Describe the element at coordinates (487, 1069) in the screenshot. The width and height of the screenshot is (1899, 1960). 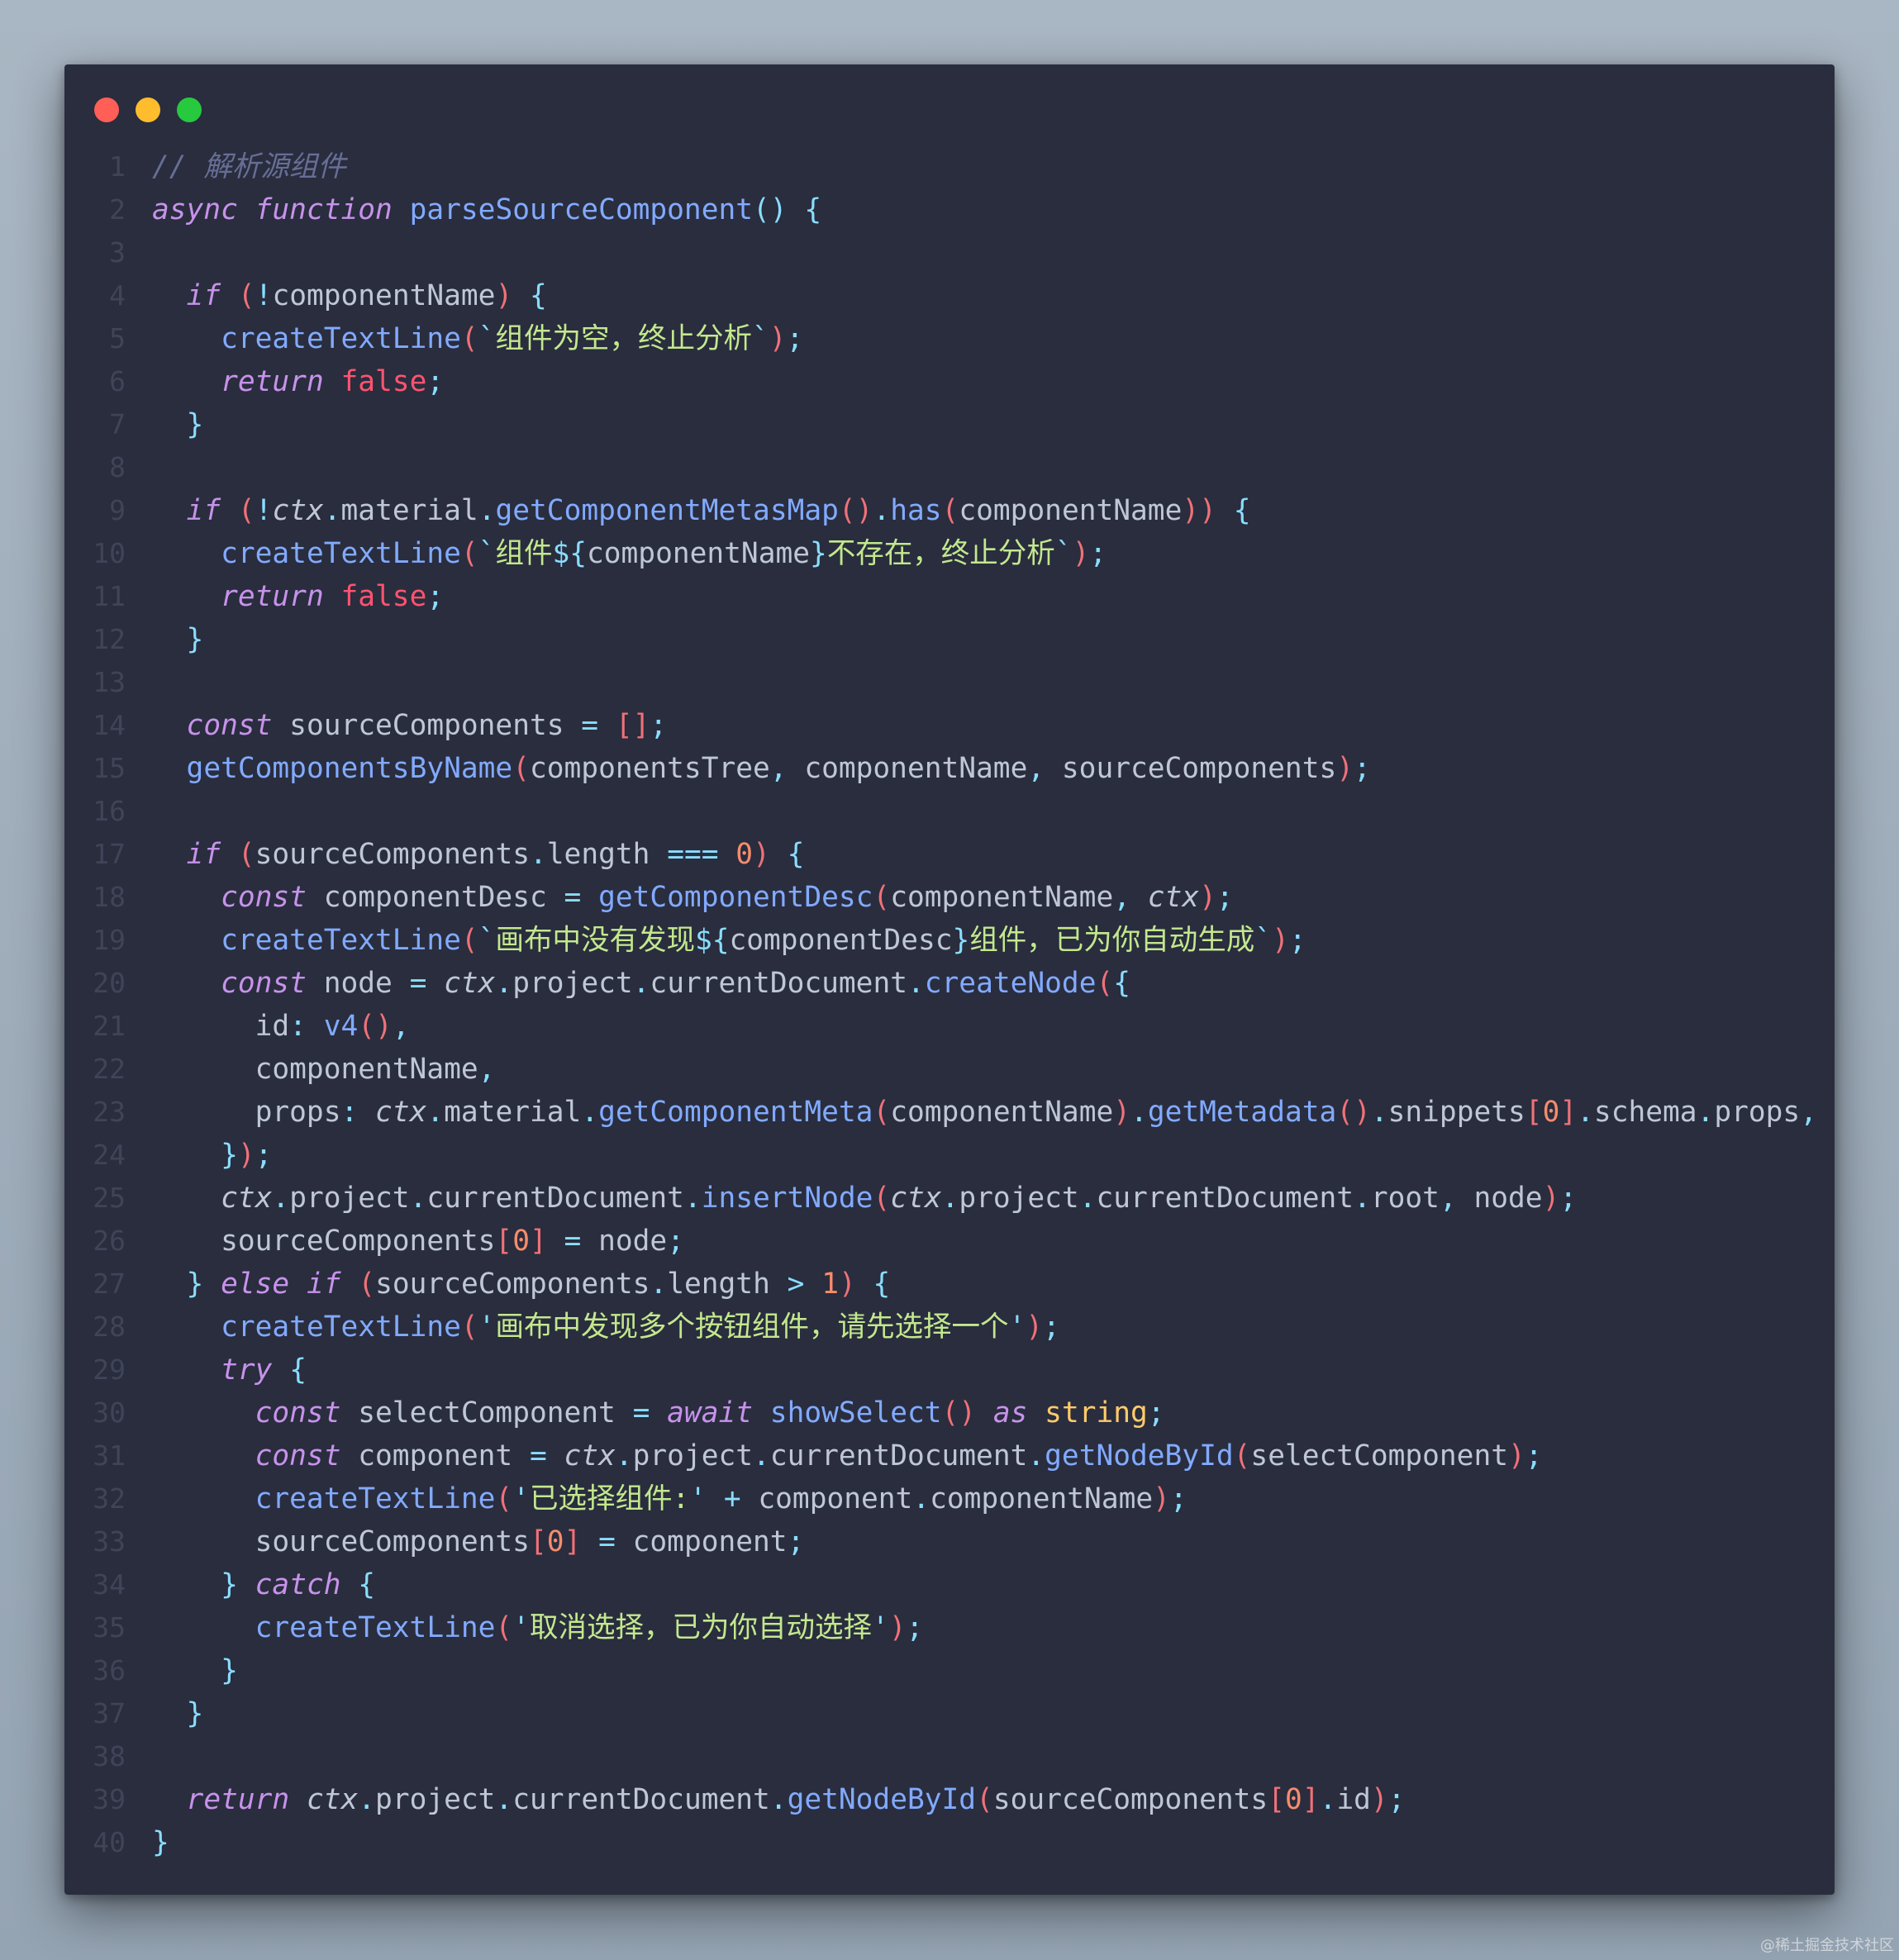
I see `code-token: ,` at that location.